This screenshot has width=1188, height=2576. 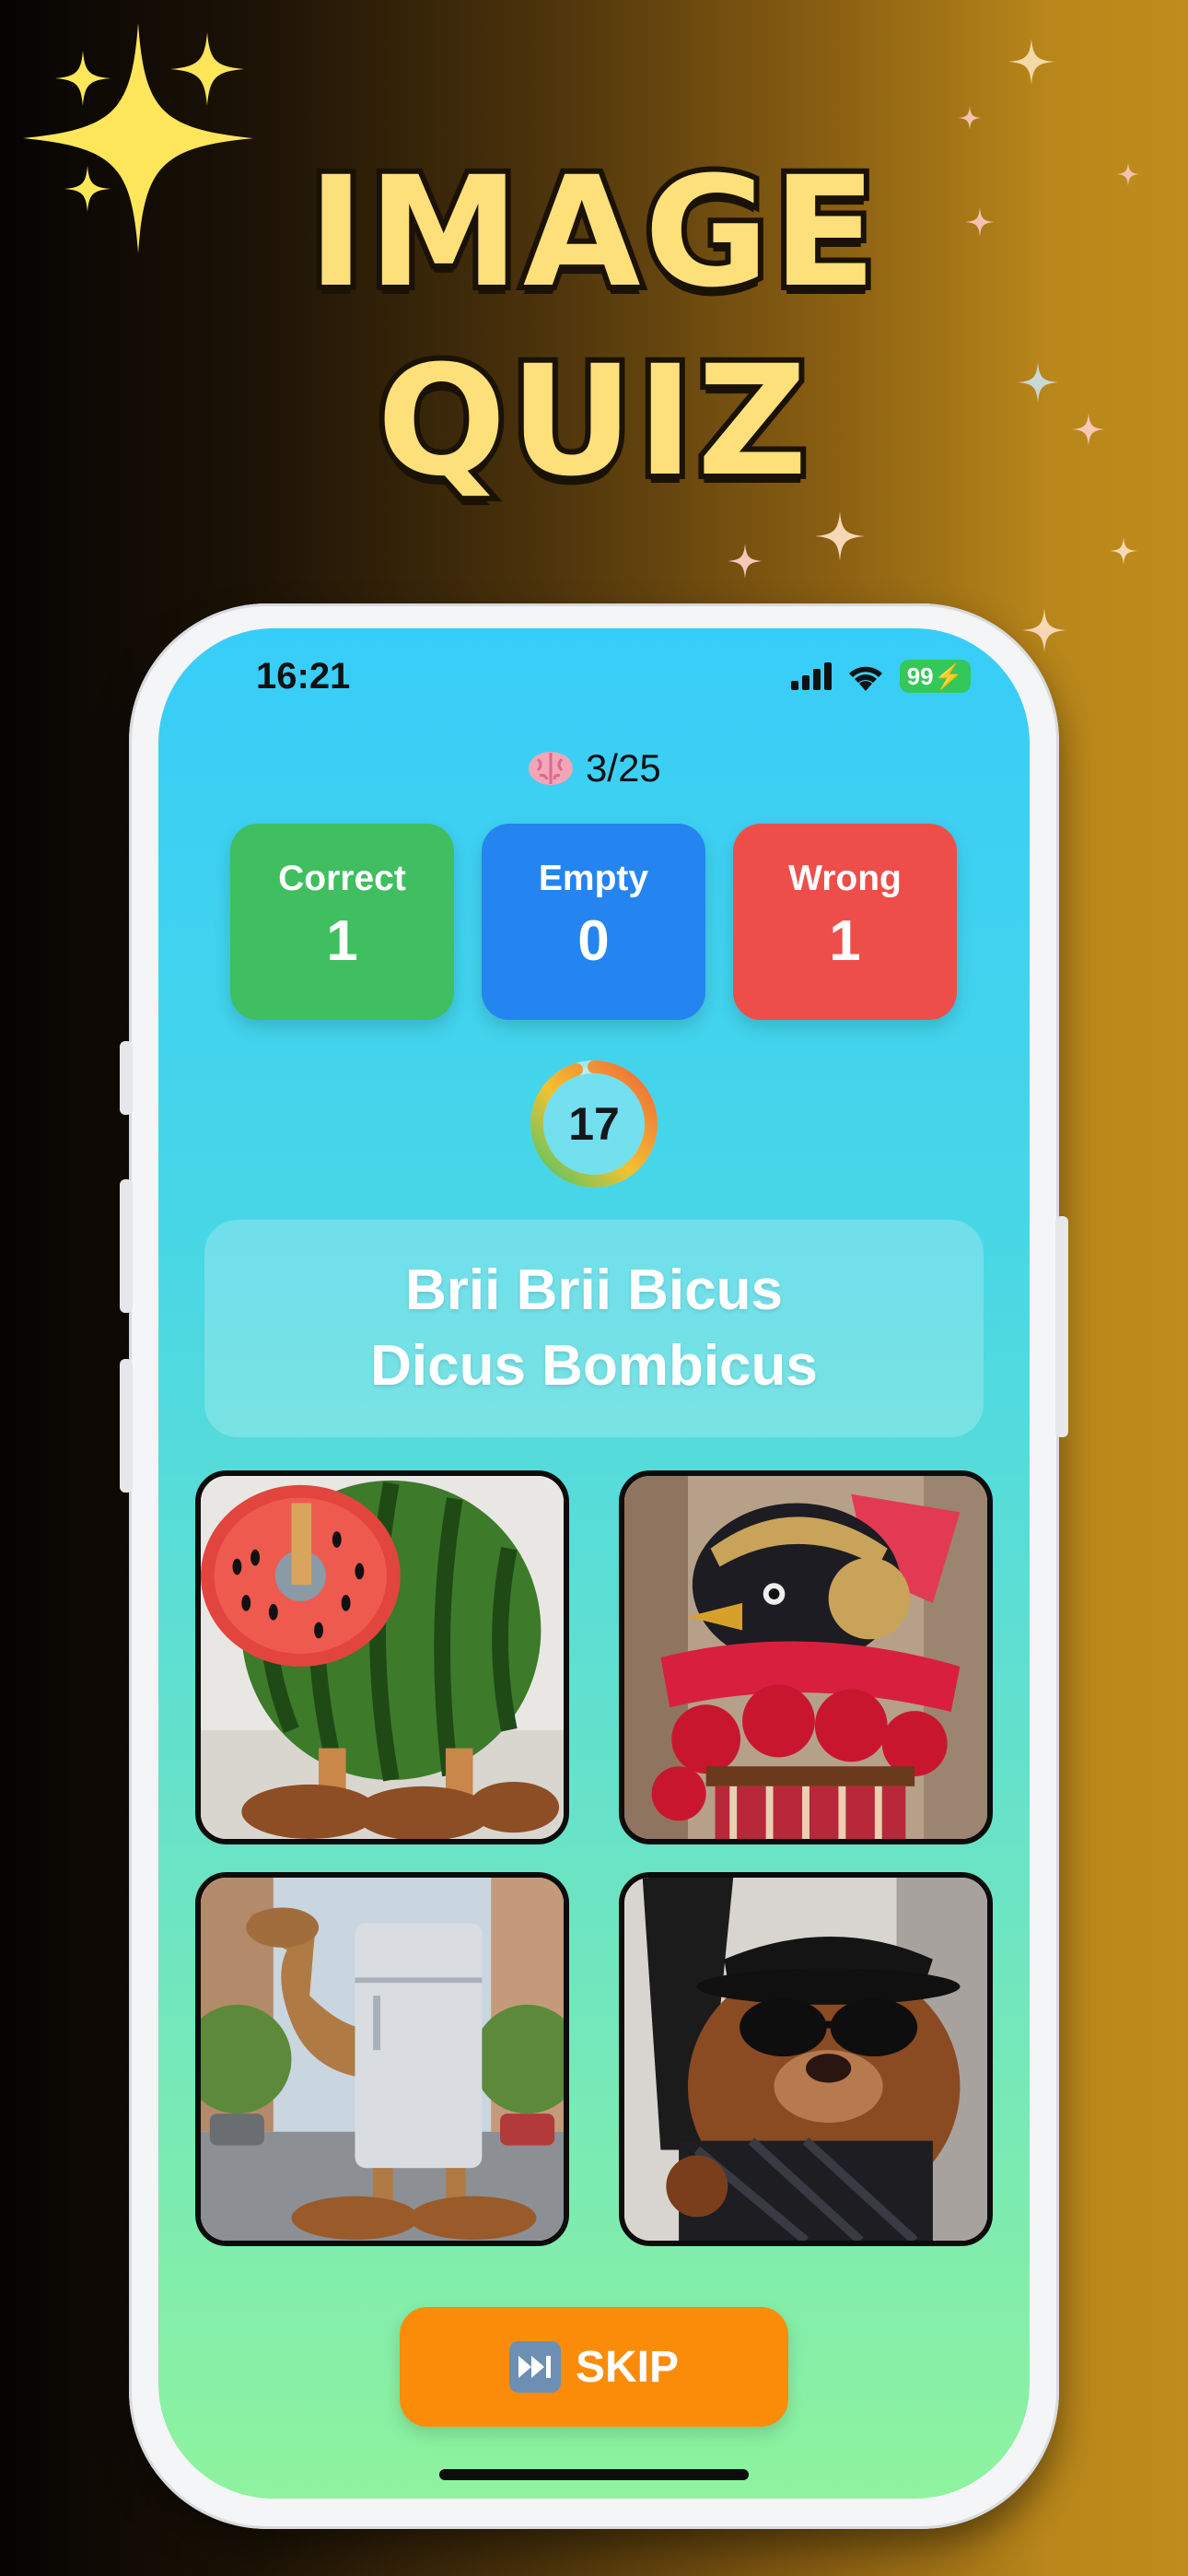 I want to click on skip-label: SKIP, so click(x=627, y=2367).